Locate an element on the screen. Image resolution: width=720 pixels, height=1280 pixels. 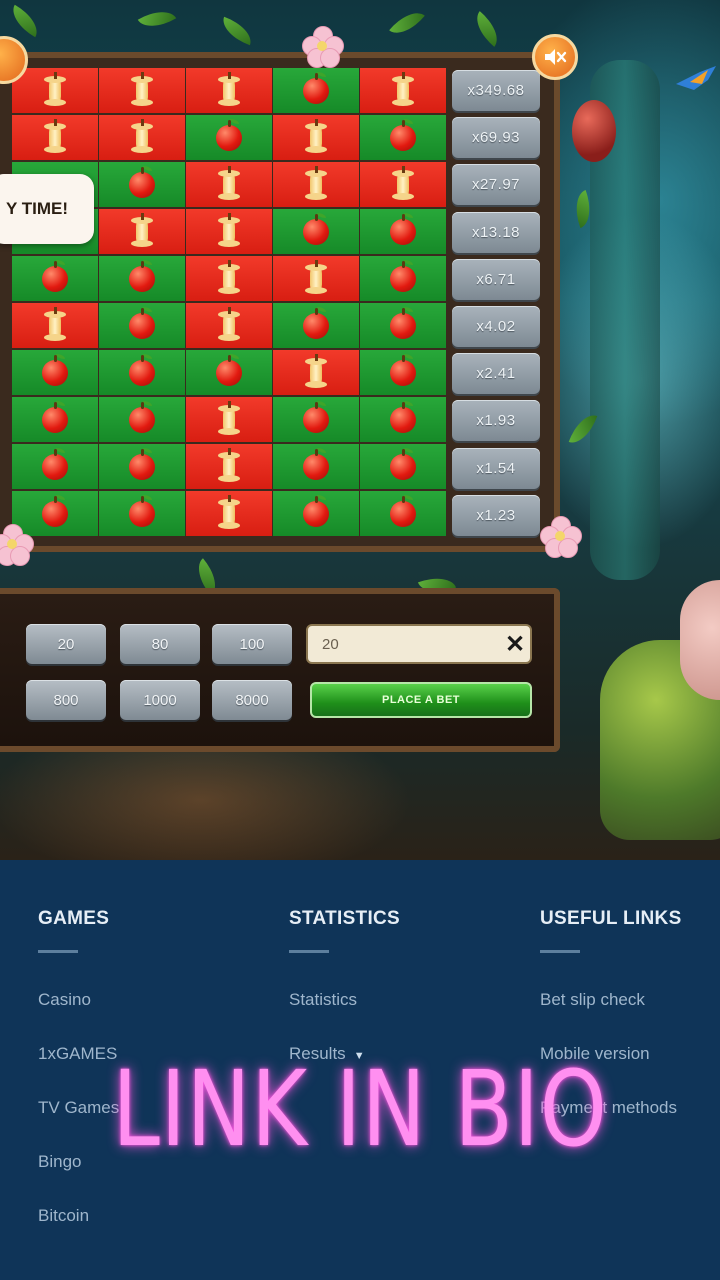
close-icon: ✕ is located at coordinates (515, 644).